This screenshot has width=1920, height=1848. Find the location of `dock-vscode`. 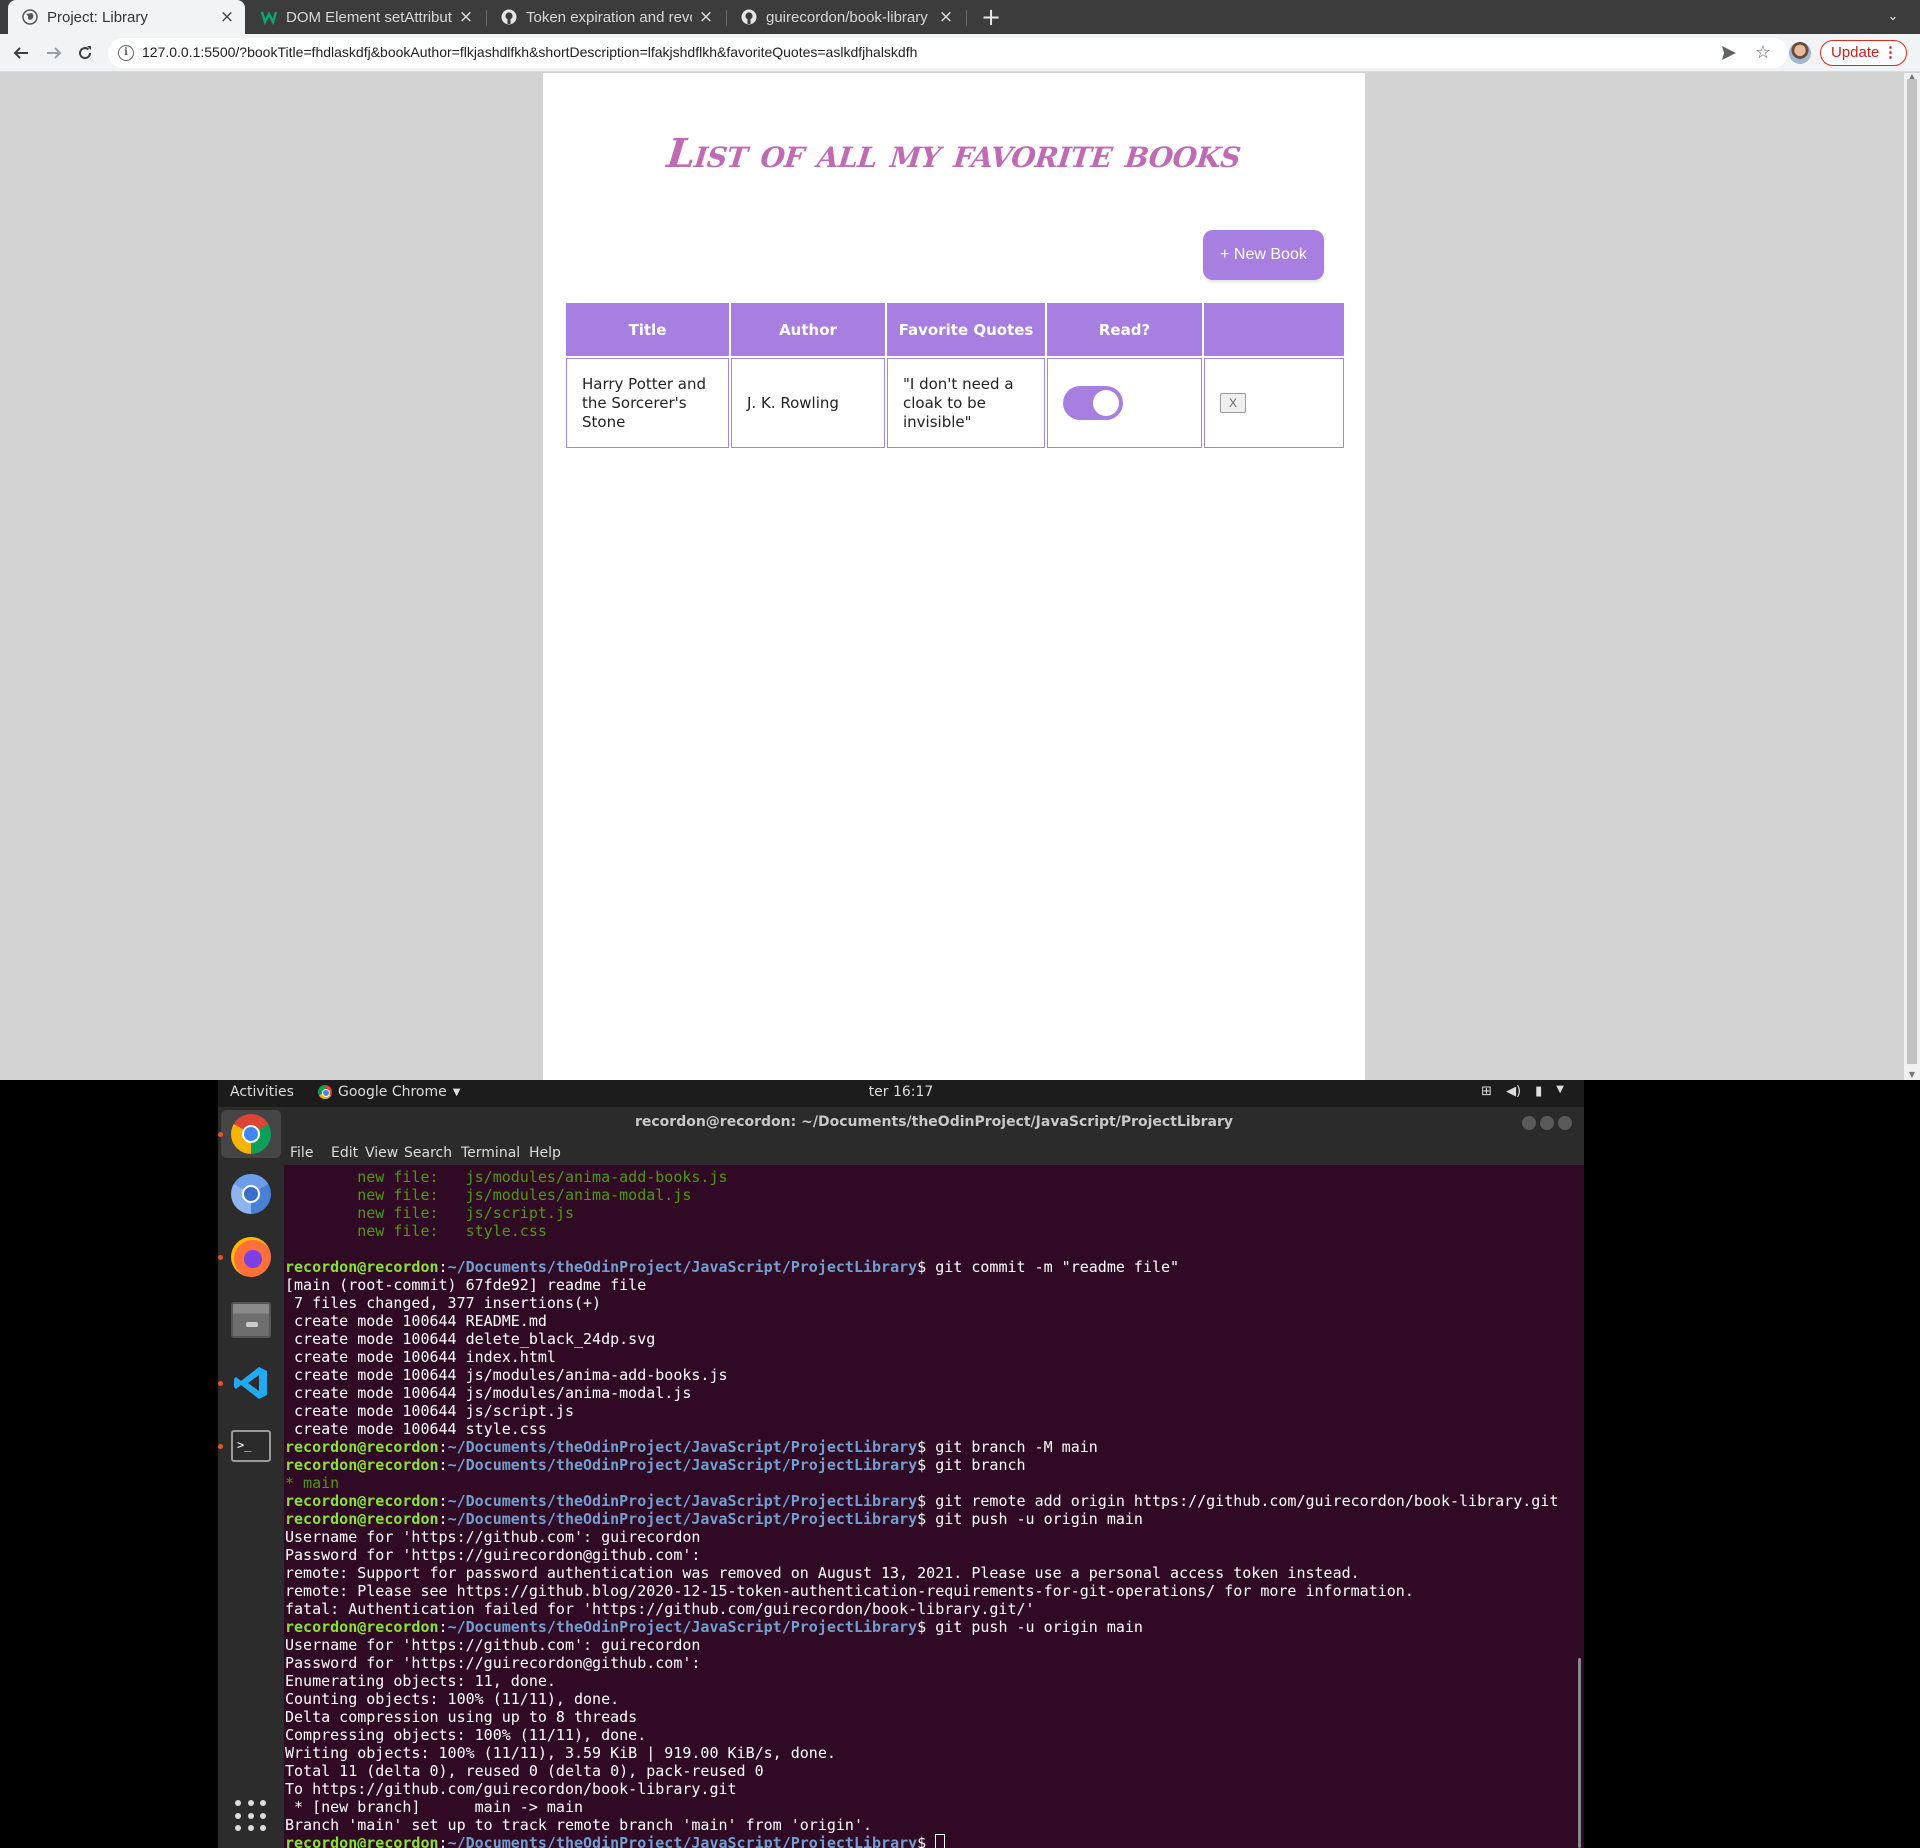

dock-vscode is located at coordinates (246, 1383).